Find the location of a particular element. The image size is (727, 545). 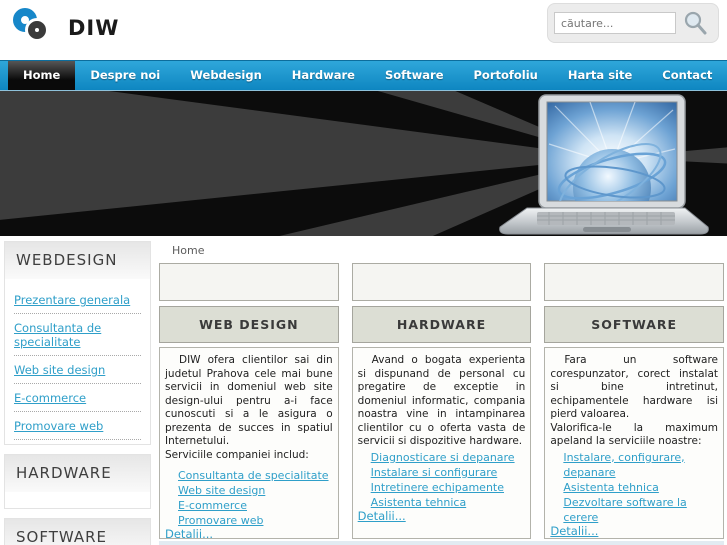

logo: DIW is located at coordinates (64, 28).